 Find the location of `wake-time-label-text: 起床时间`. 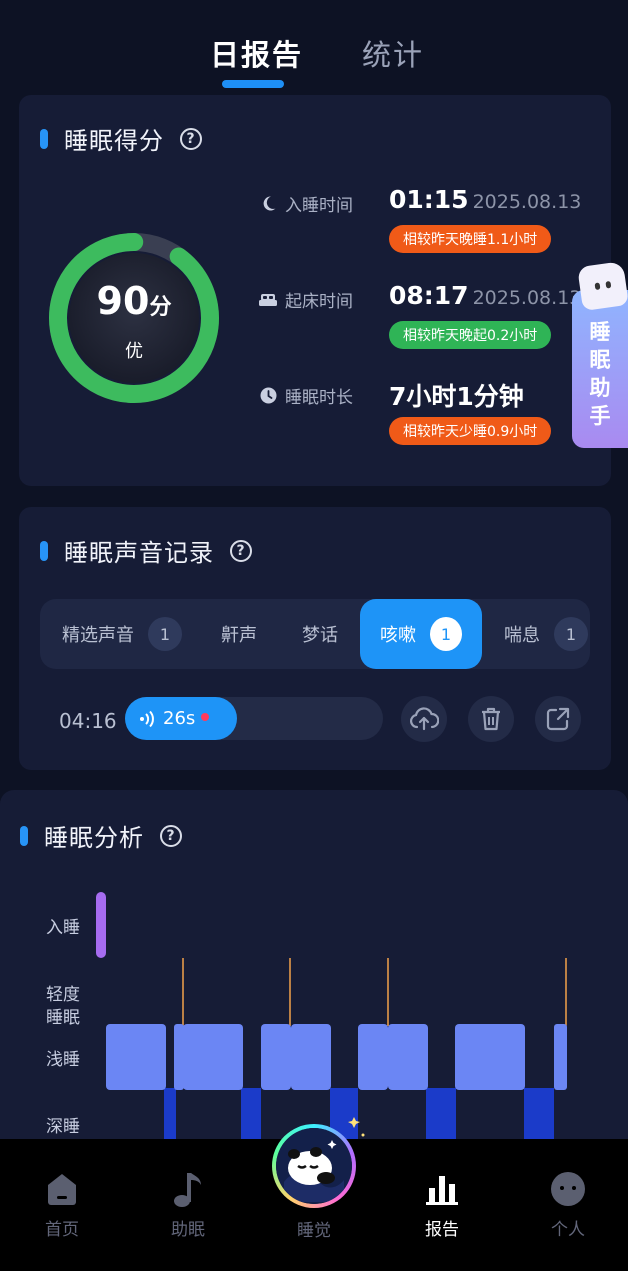

wake-time-label-text: 起床时间 is located at coordinates (319, 302).